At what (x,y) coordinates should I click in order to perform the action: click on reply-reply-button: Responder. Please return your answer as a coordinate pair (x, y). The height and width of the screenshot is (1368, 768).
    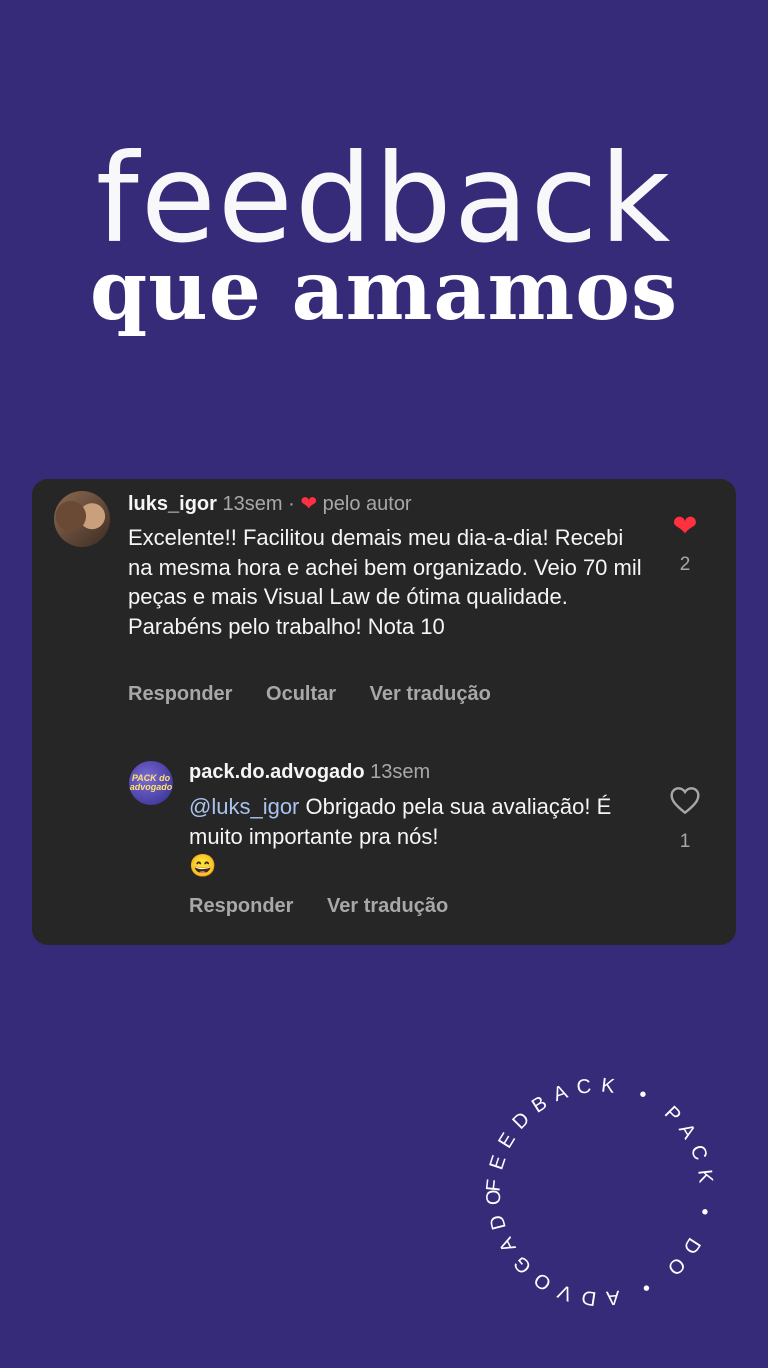
    Looking at the image, I should click on (241, 906).